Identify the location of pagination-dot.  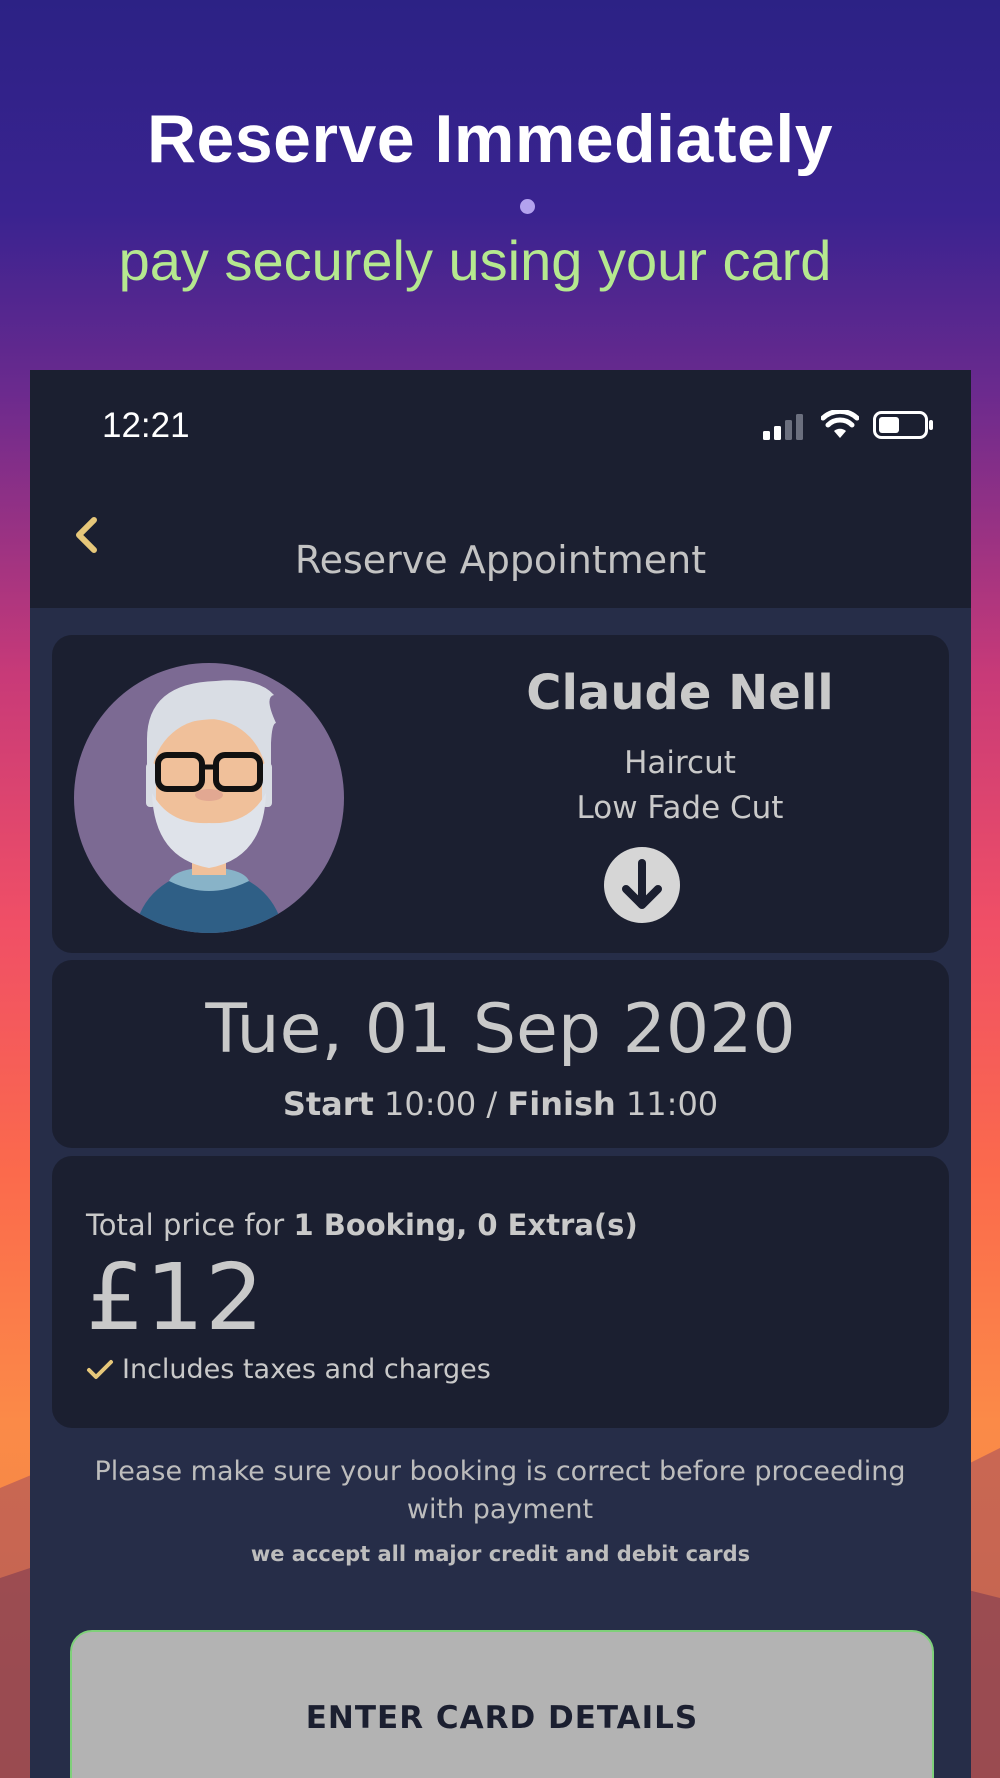
(527, 206).